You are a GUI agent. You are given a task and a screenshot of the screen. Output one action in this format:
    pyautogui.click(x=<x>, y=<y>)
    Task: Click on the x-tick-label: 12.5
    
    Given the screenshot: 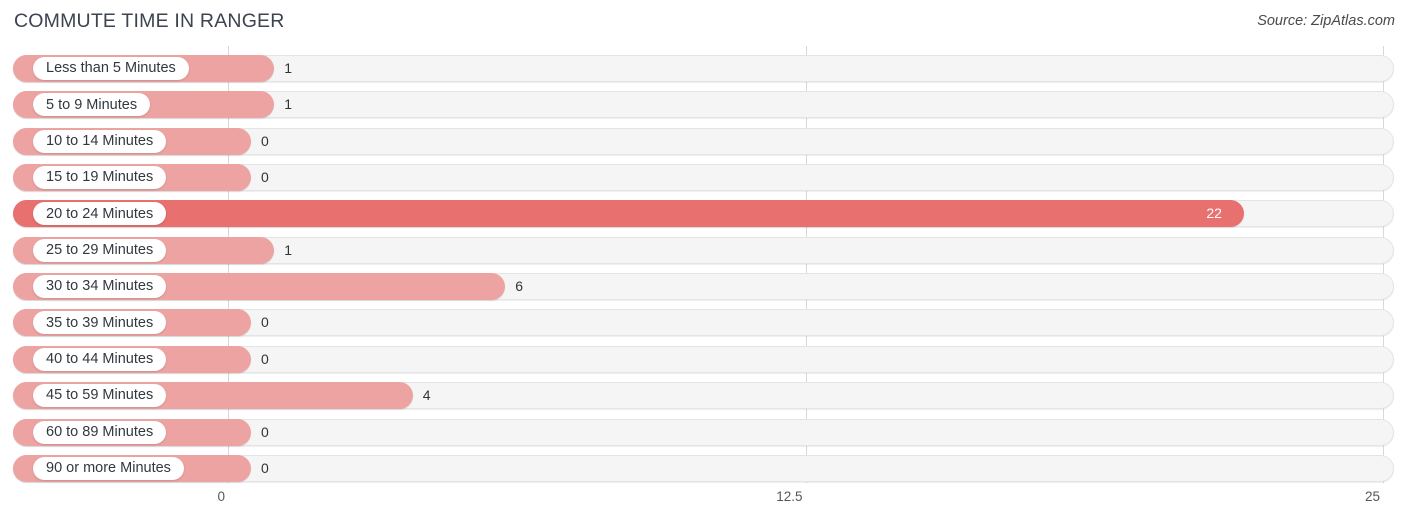 What is the action you would take?
    pyautogui.click(x=789, y=496)
    